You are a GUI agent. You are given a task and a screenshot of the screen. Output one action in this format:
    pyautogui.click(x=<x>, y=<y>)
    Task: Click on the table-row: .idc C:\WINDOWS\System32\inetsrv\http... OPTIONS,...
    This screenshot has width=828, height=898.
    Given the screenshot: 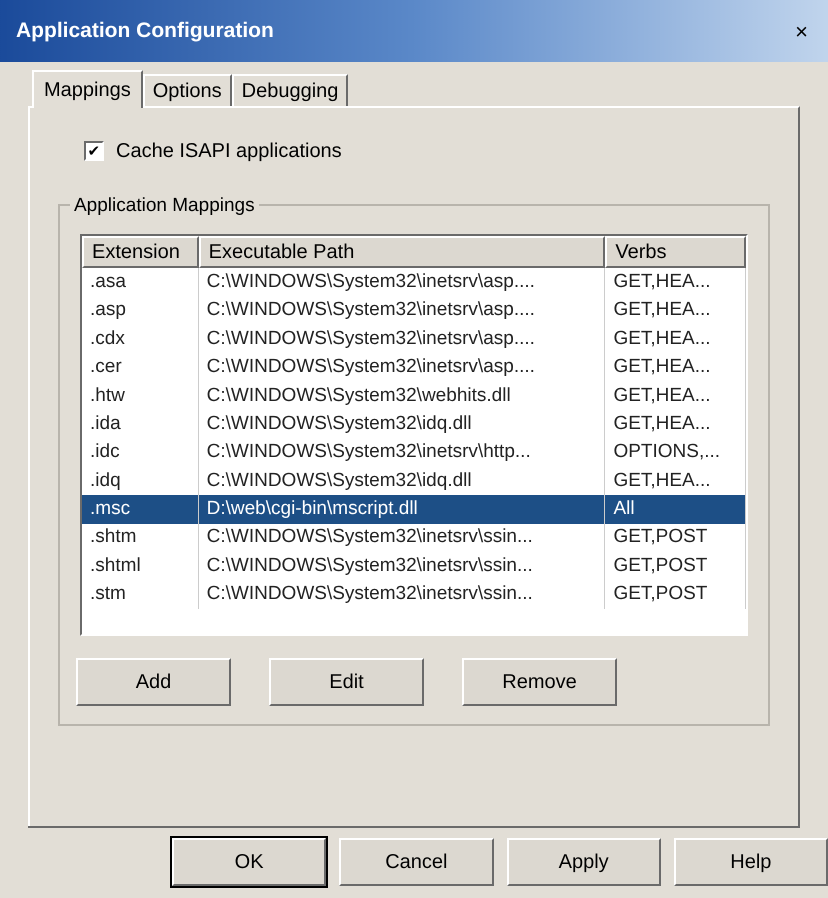 What is the action you would take?
    pyautogui.click(x=414, y=452)
    